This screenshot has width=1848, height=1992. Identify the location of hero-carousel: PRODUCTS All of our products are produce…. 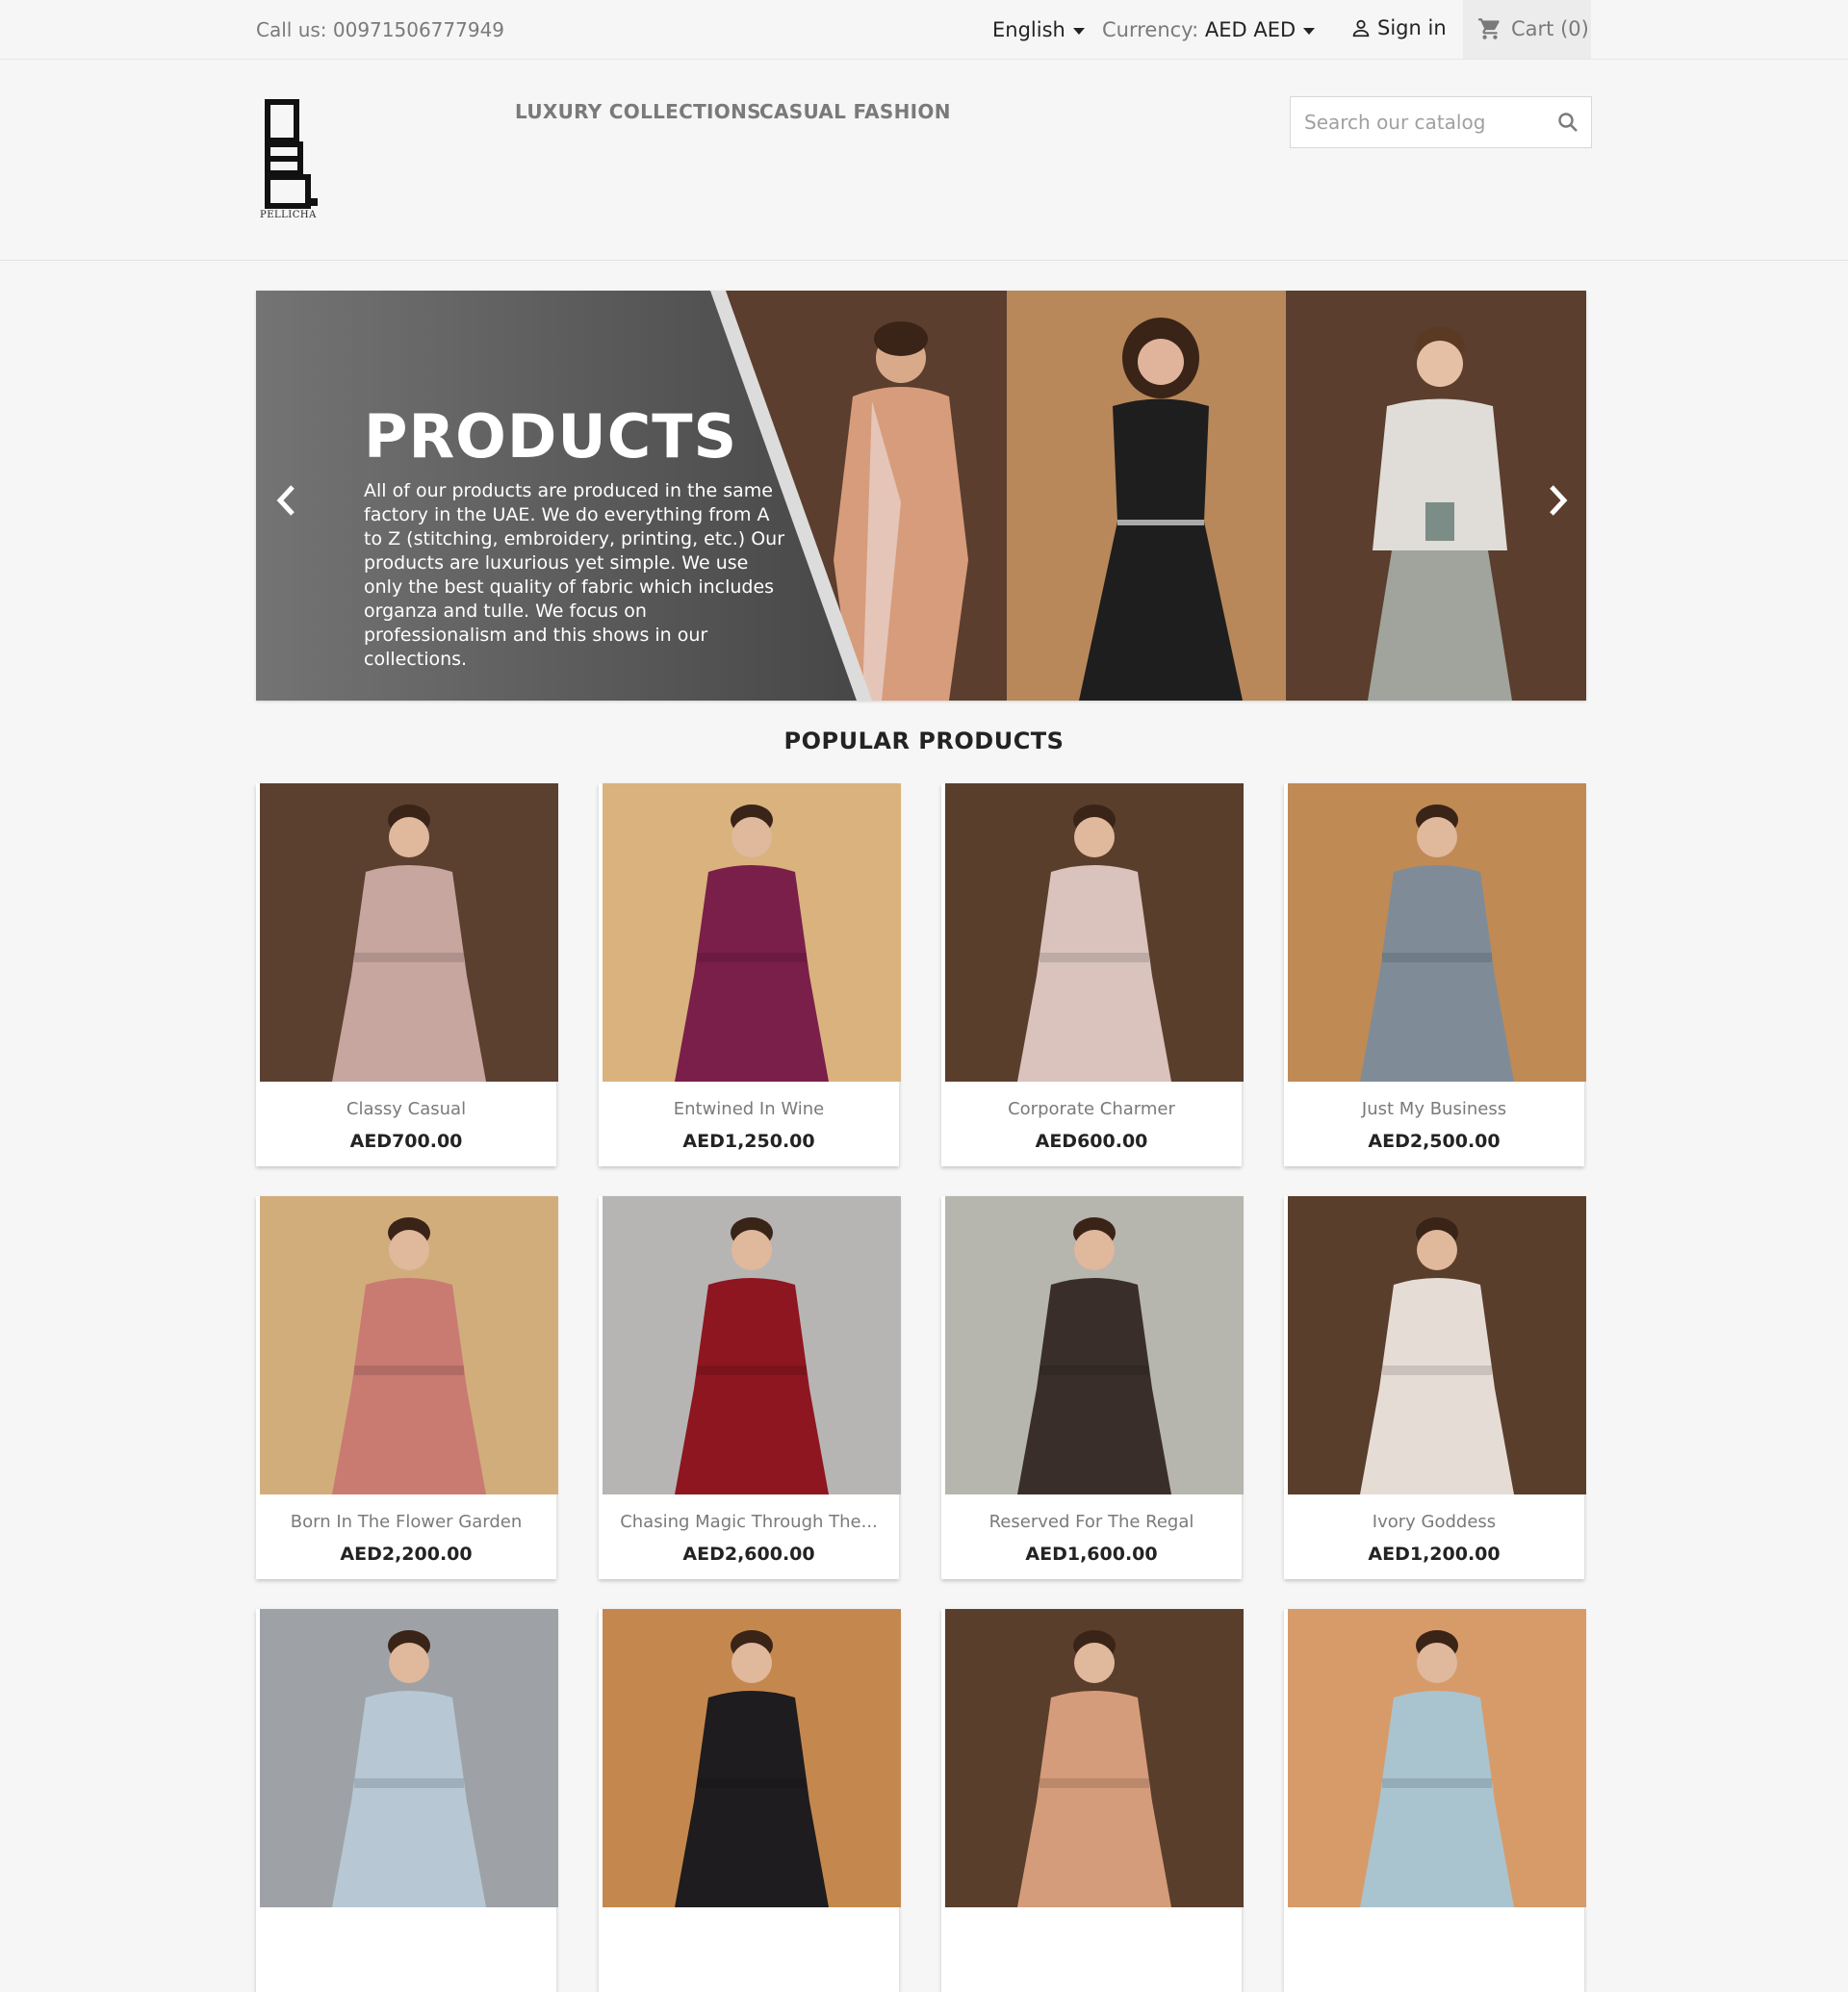
(921, 496).